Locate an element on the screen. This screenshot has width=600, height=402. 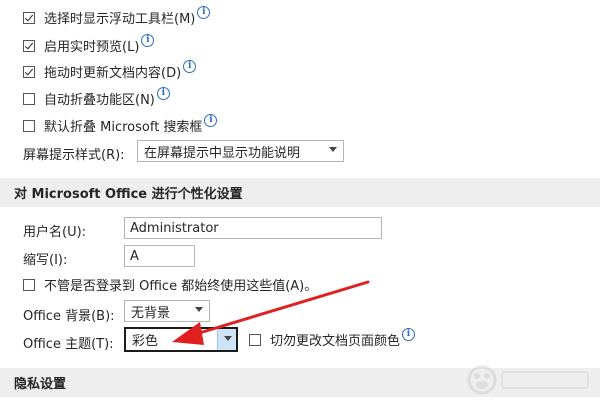
screentip-style-label: 屏幕提示样式(R): is located at coordinates (74, 155).